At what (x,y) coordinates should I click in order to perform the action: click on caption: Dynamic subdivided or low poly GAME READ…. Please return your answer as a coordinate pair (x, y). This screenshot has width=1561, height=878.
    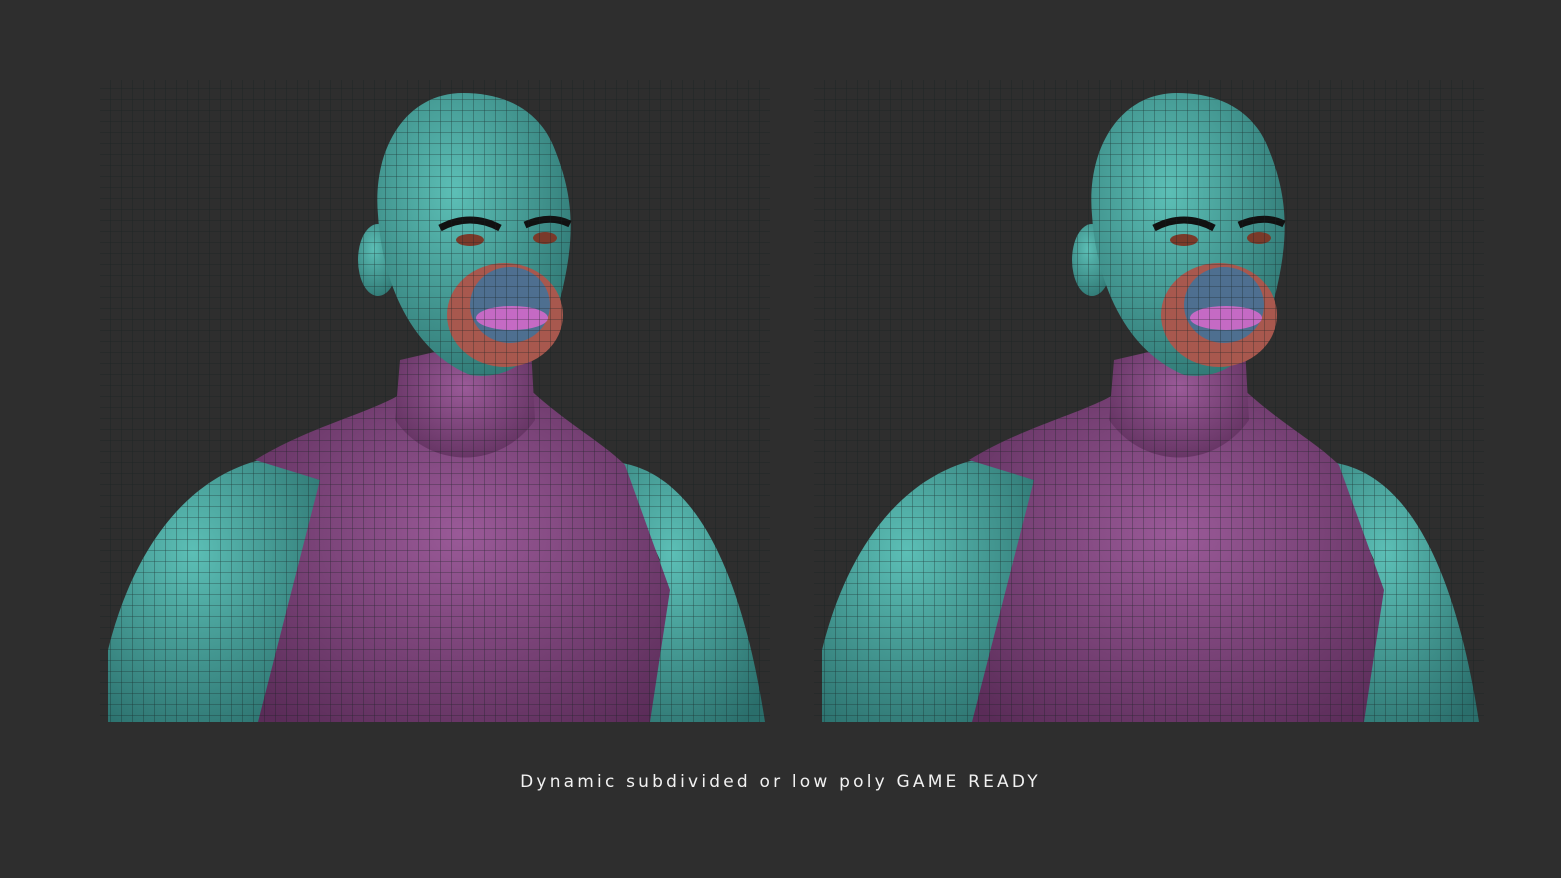
    Looking at the image, I should click on (780, 782).